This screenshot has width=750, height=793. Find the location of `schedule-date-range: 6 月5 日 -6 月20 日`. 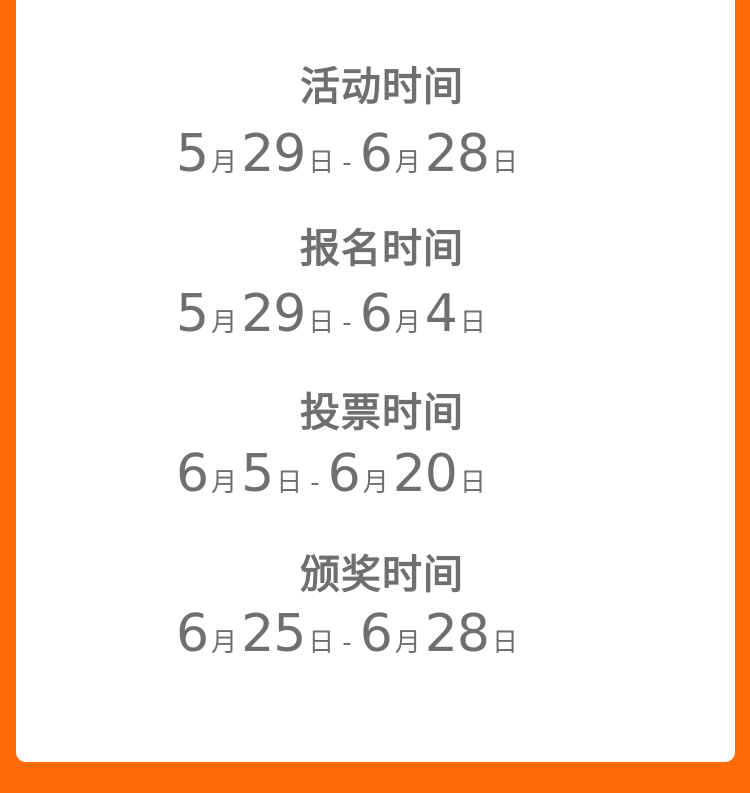

schedule-date-range: 6 月5 日 -6 月20 日 is located at coordinates (333, 474).